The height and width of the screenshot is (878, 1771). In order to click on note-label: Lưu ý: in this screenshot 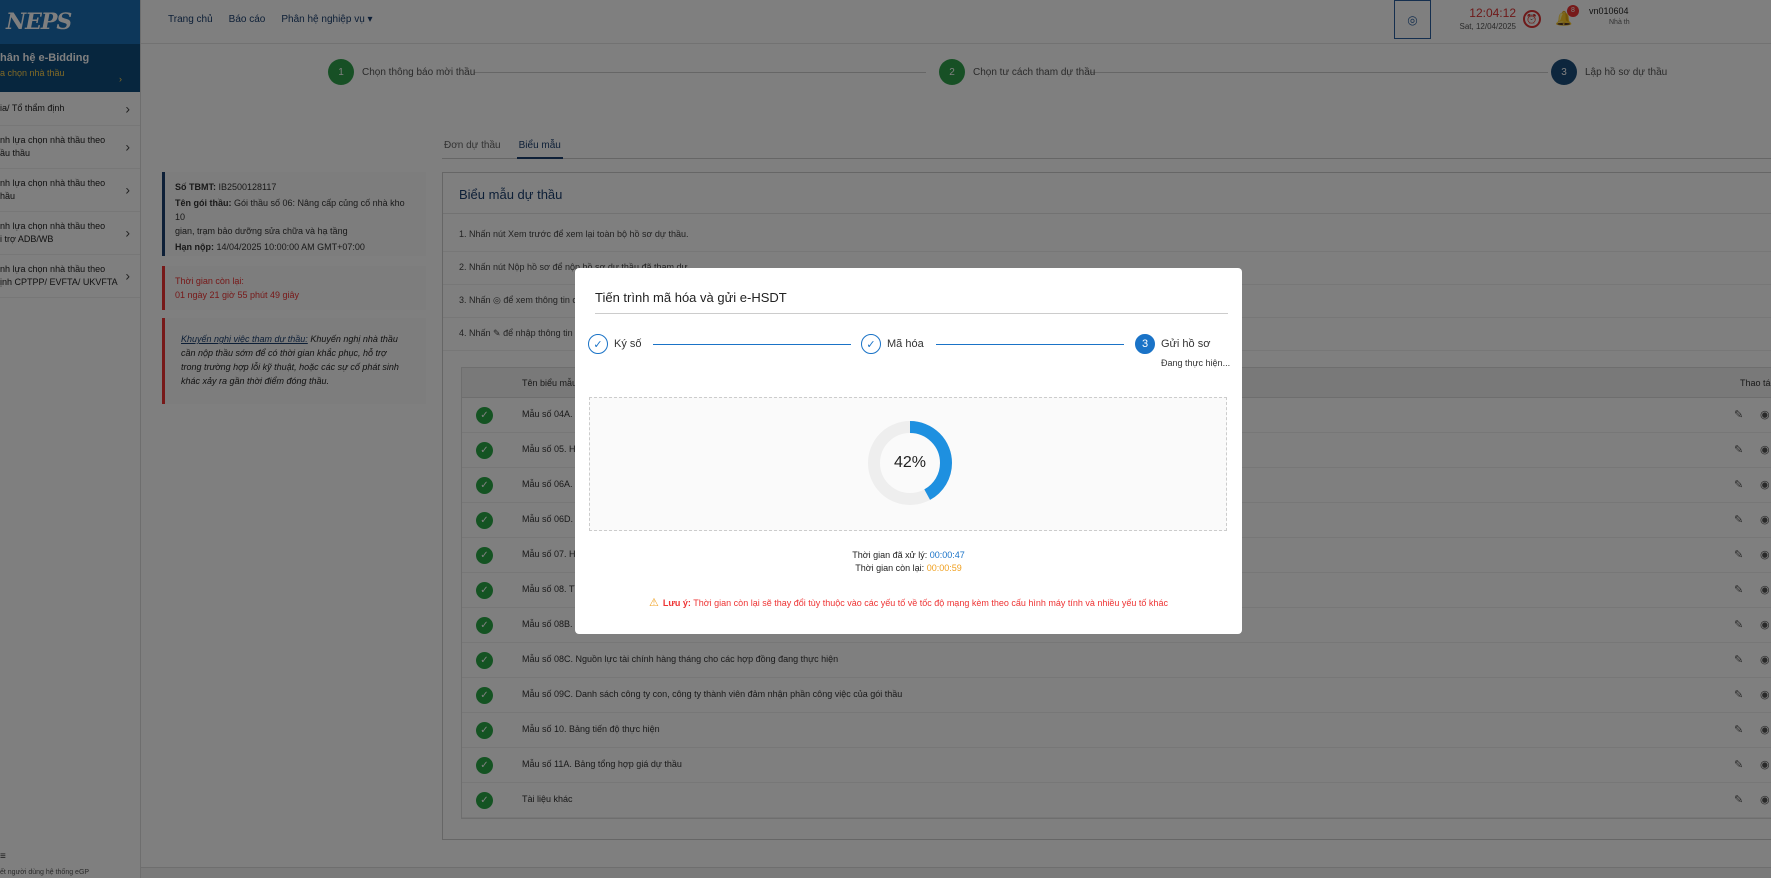, I will do `click(676, 603)`.